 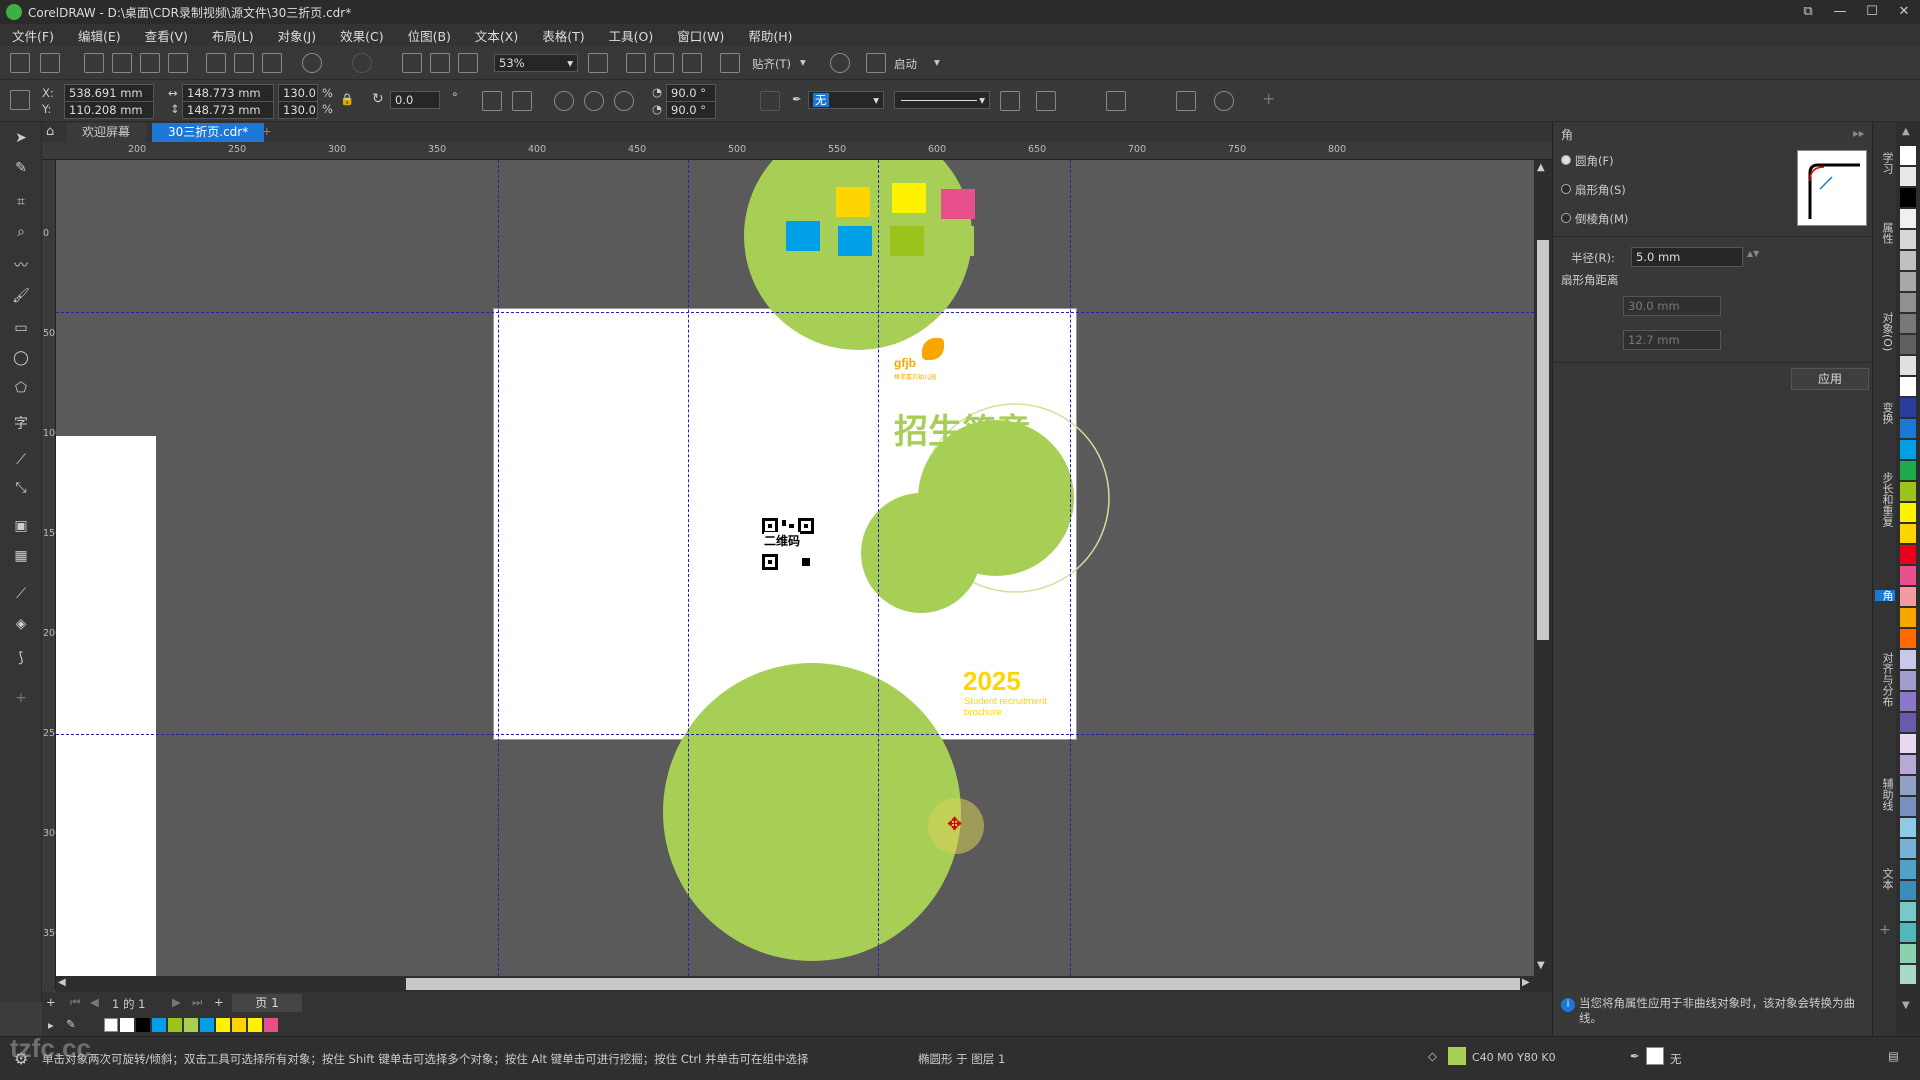 What do you see at coordinates (924, 359) in the screenshot?
I see `logo: gfjb 格菲嘉贝幼儿园` at bounding box center [924, 359].